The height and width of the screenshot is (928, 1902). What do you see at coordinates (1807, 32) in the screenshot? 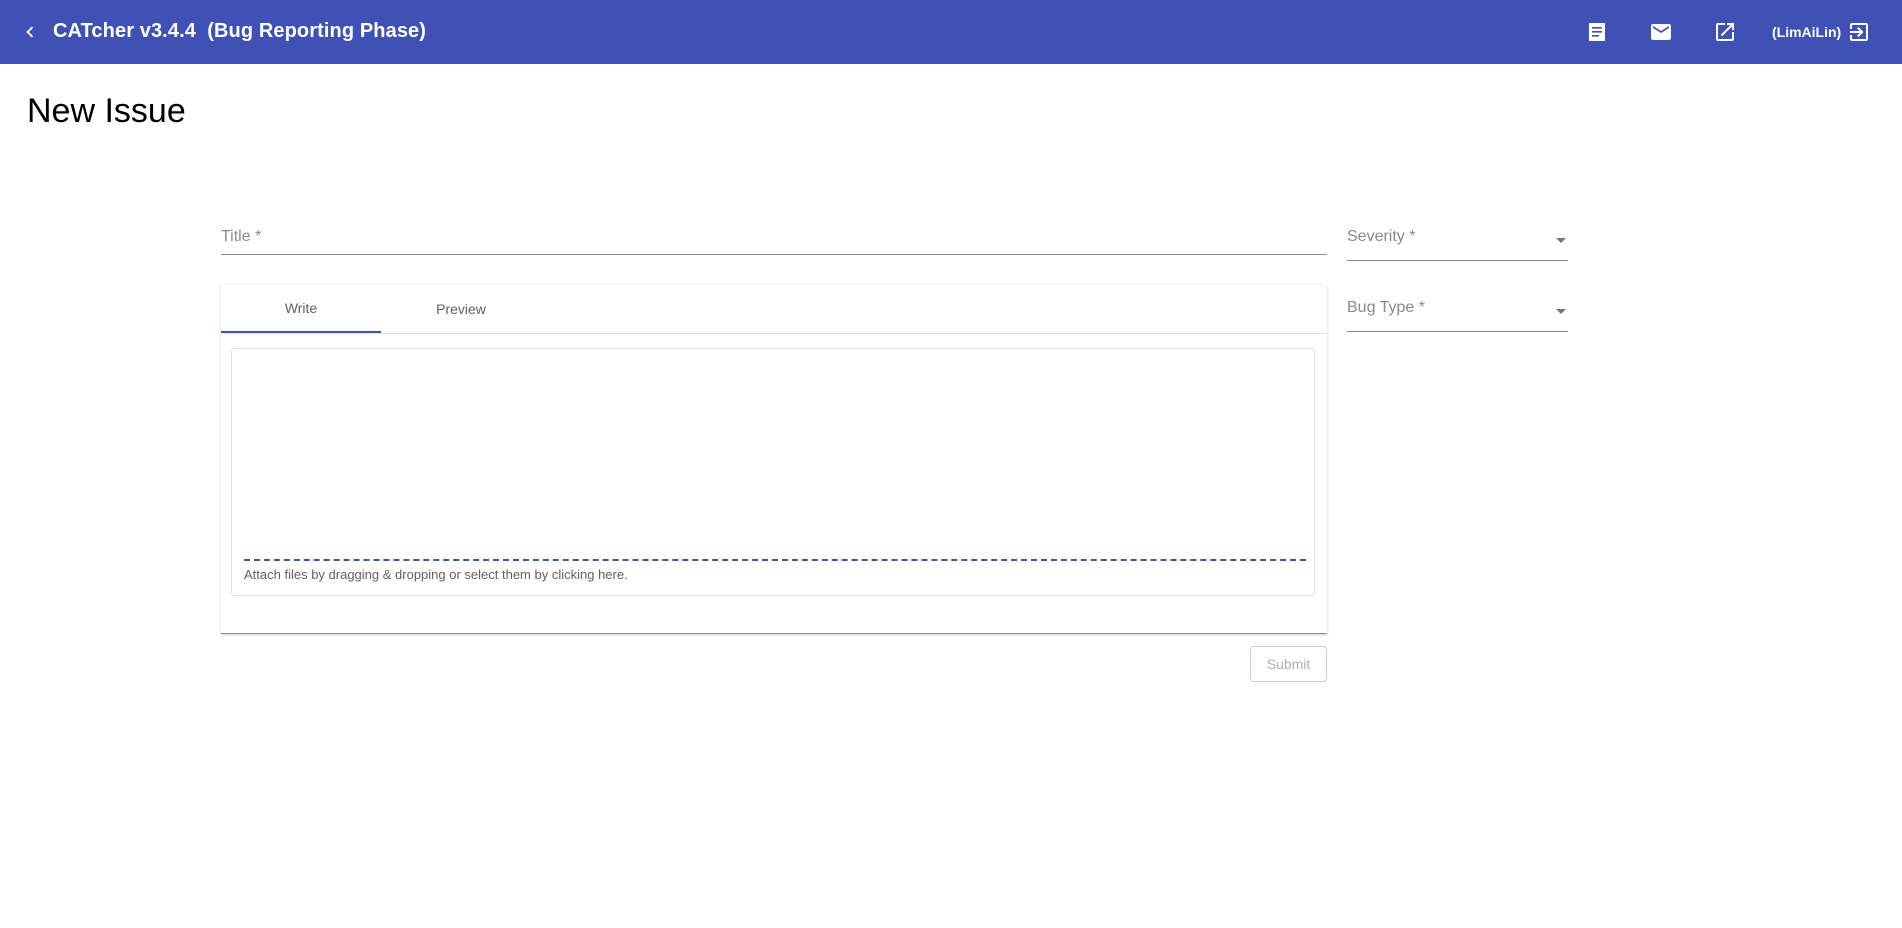
I see `user-name: (LimAiLin)` at bounding box center [1807, 32].